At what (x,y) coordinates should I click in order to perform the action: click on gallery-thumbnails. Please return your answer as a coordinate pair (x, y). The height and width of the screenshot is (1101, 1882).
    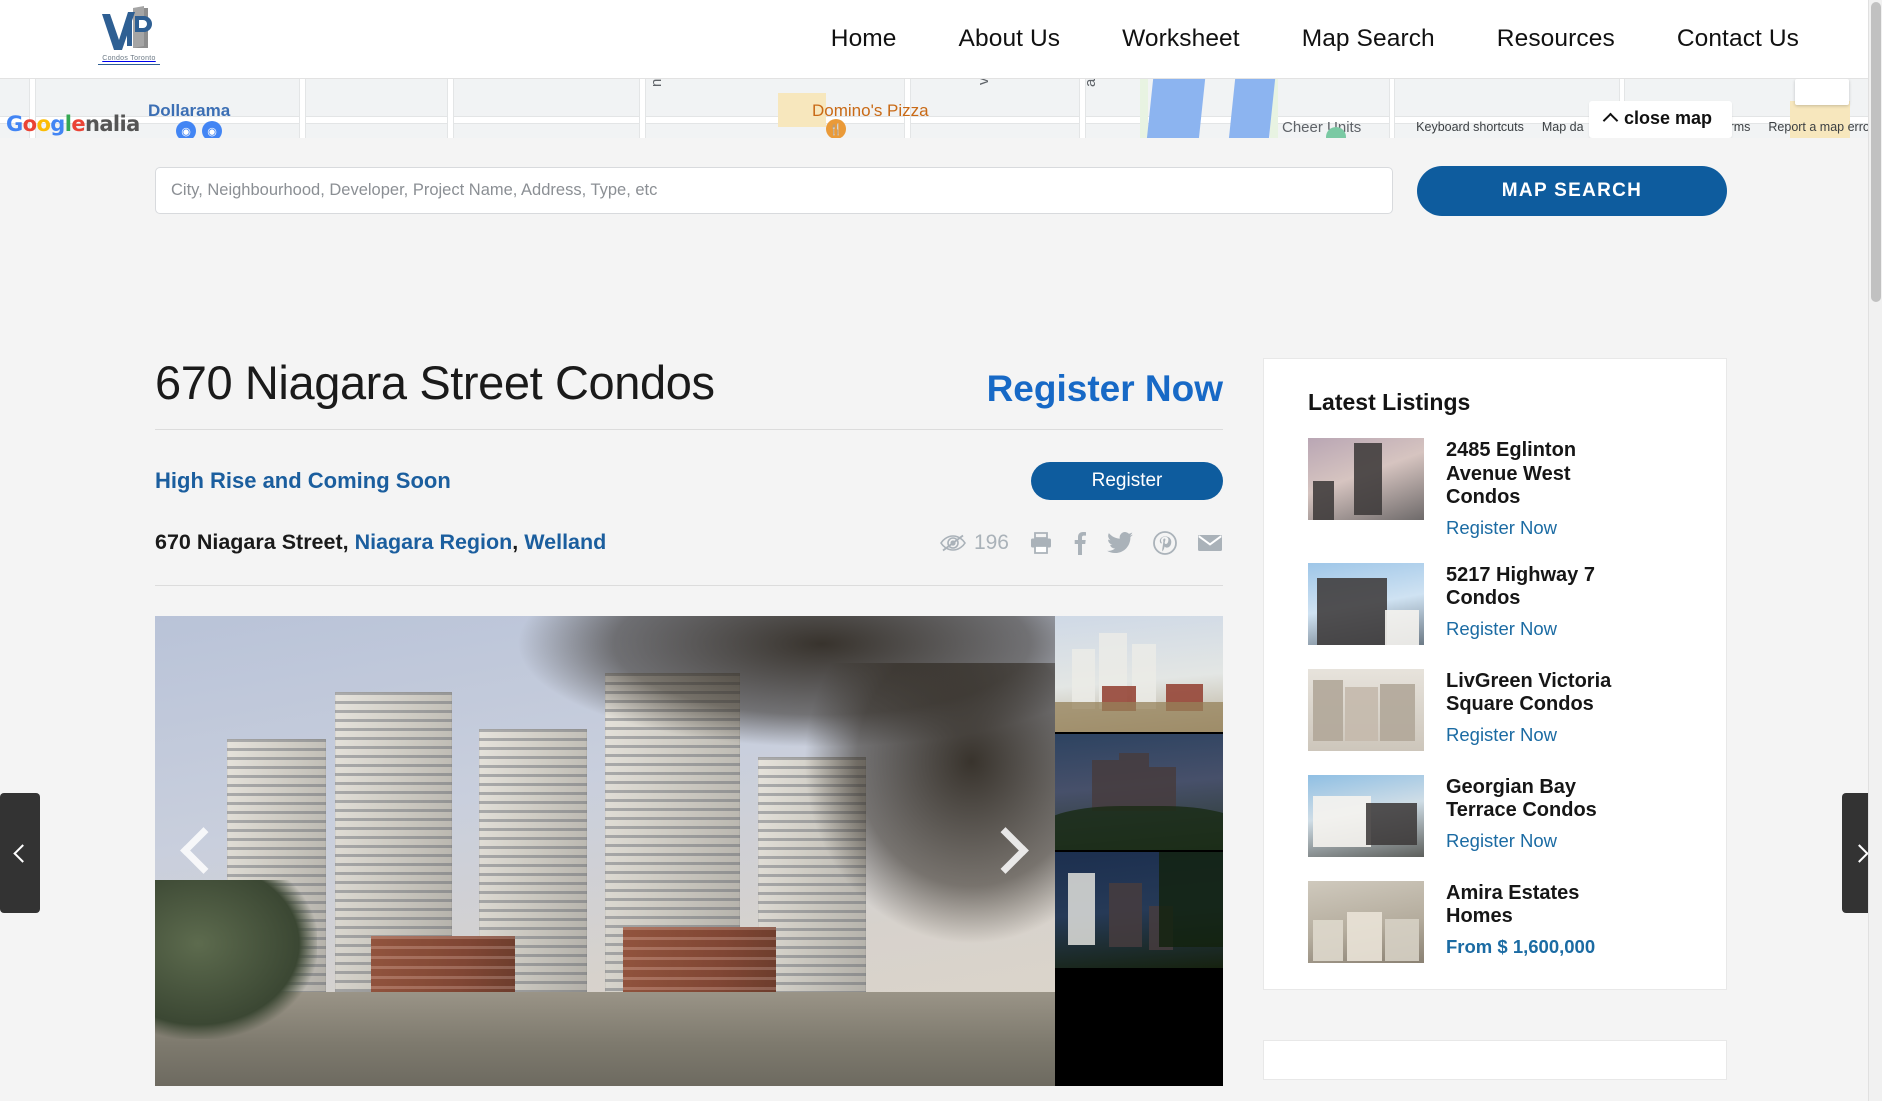
    Looking at the image, I should click on (1139, 851).